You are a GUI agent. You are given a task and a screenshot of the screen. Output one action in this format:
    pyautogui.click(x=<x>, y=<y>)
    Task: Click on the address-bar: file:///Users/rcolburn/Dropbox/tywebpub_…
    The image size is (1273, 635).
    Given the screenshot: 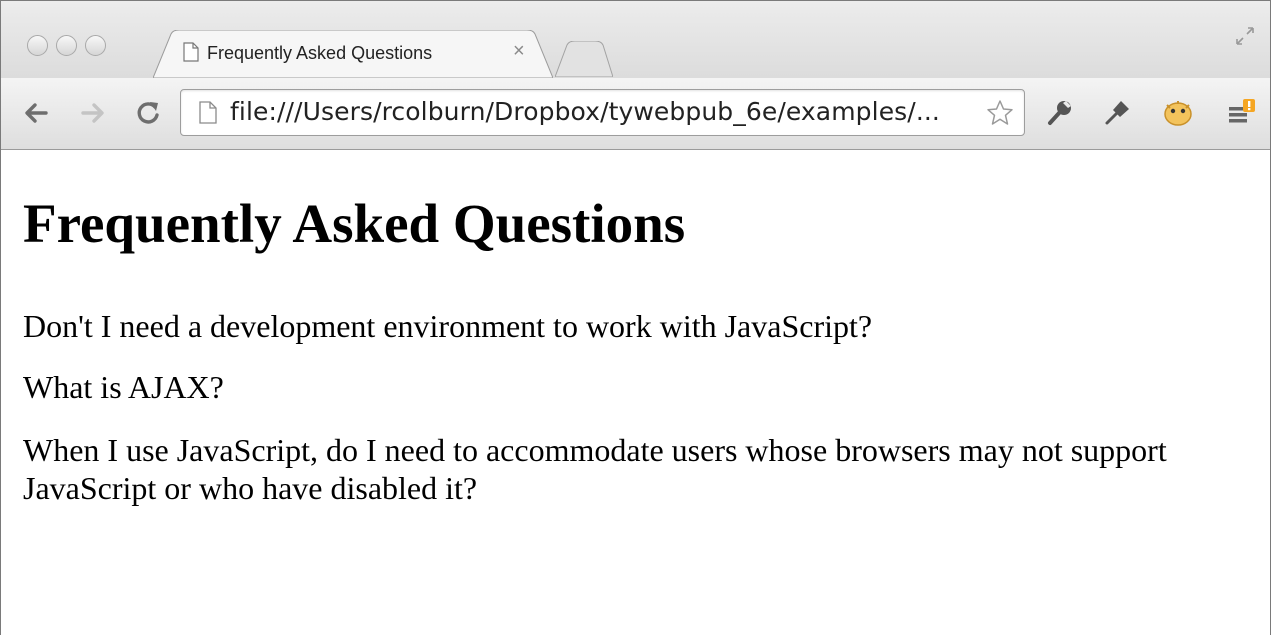 What is the action you would take?
    pyautogui.click(x=602, y=112)
    